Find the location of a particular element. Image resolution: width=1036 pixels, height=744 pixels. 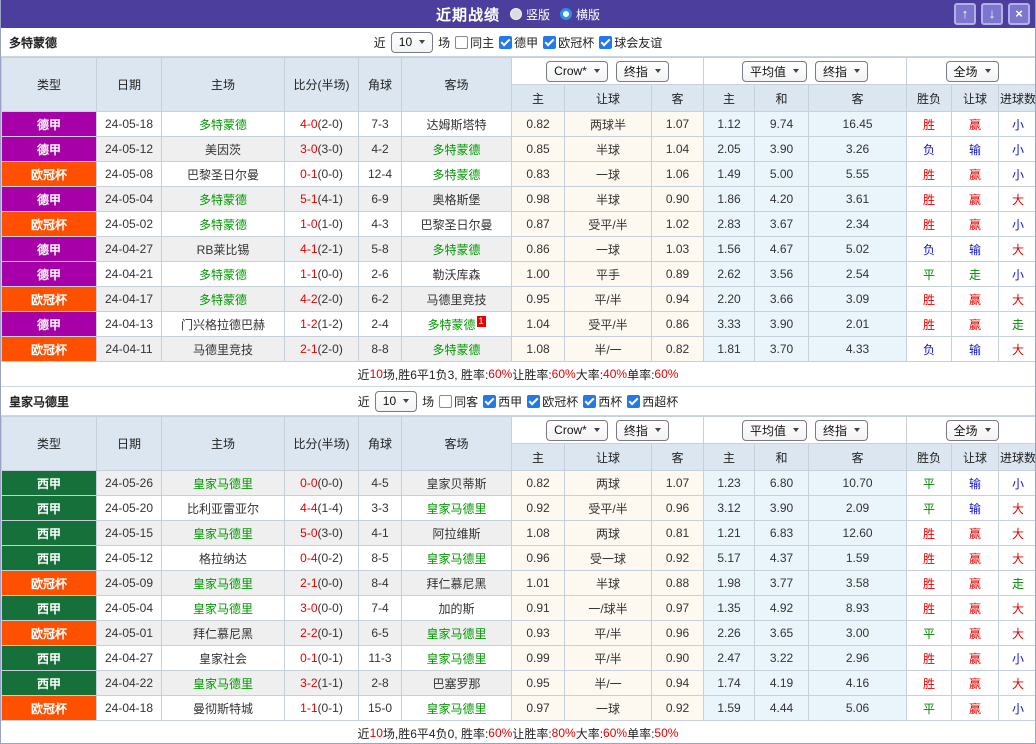

filter-checkbox-0: 同主 is located at coordinates (474, 42).